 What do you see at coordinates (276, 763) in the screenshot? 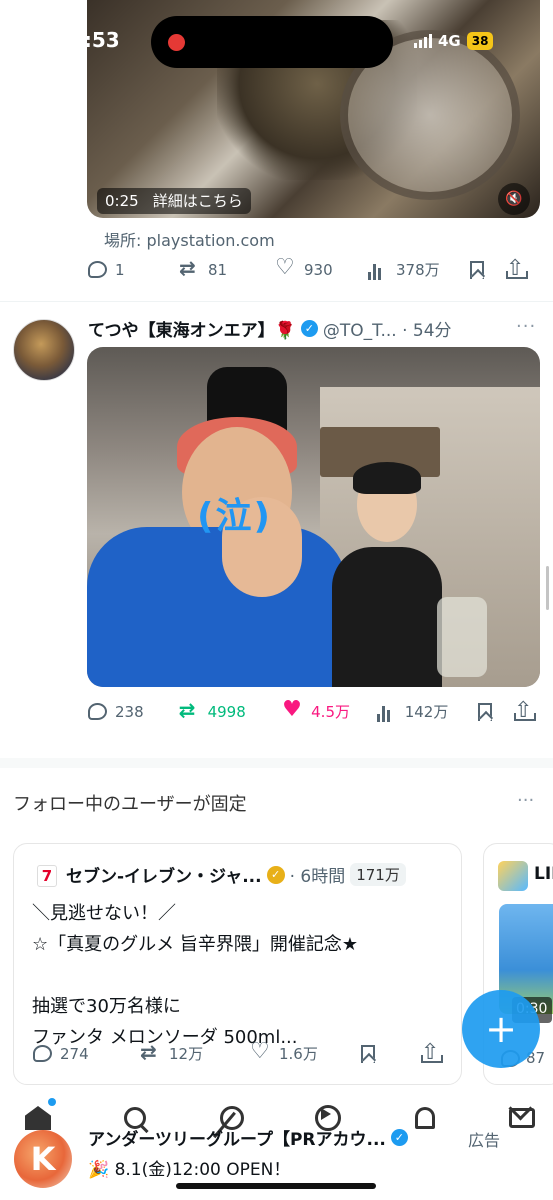
I see `section-separator` at bounding box center [276, 763].